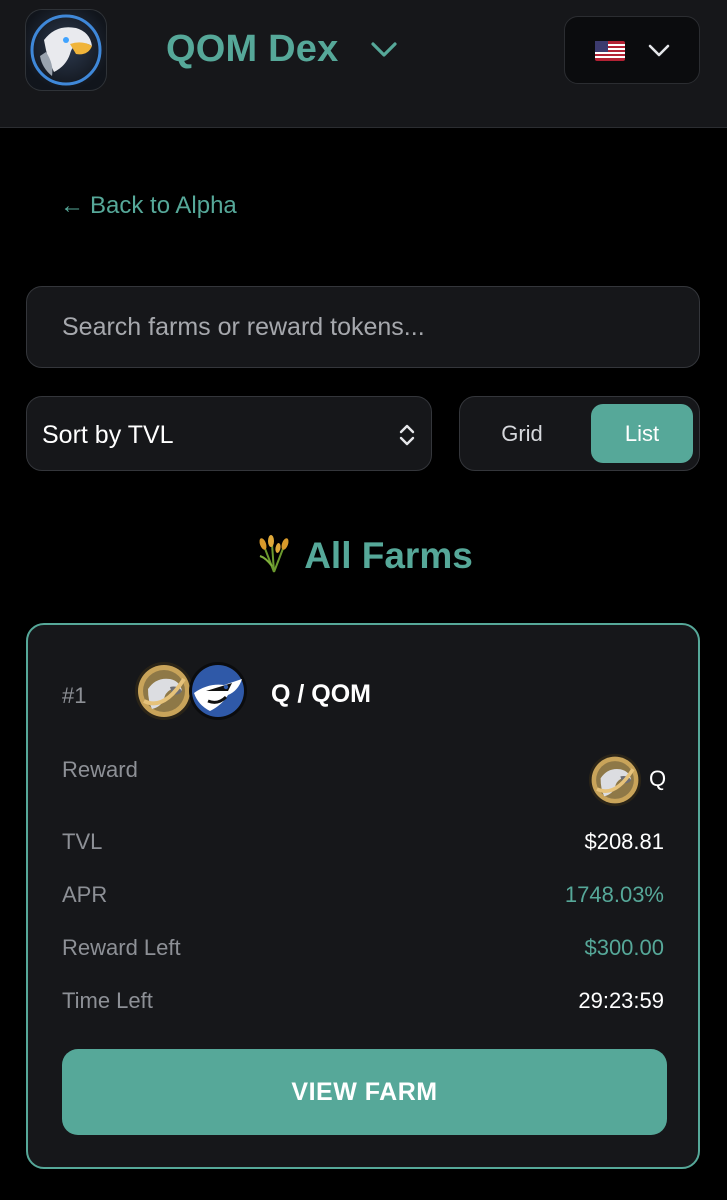  Describe the element at coordinates (624, 947) in the screenshot. I see `reward-left-value: $300.00` at that location.